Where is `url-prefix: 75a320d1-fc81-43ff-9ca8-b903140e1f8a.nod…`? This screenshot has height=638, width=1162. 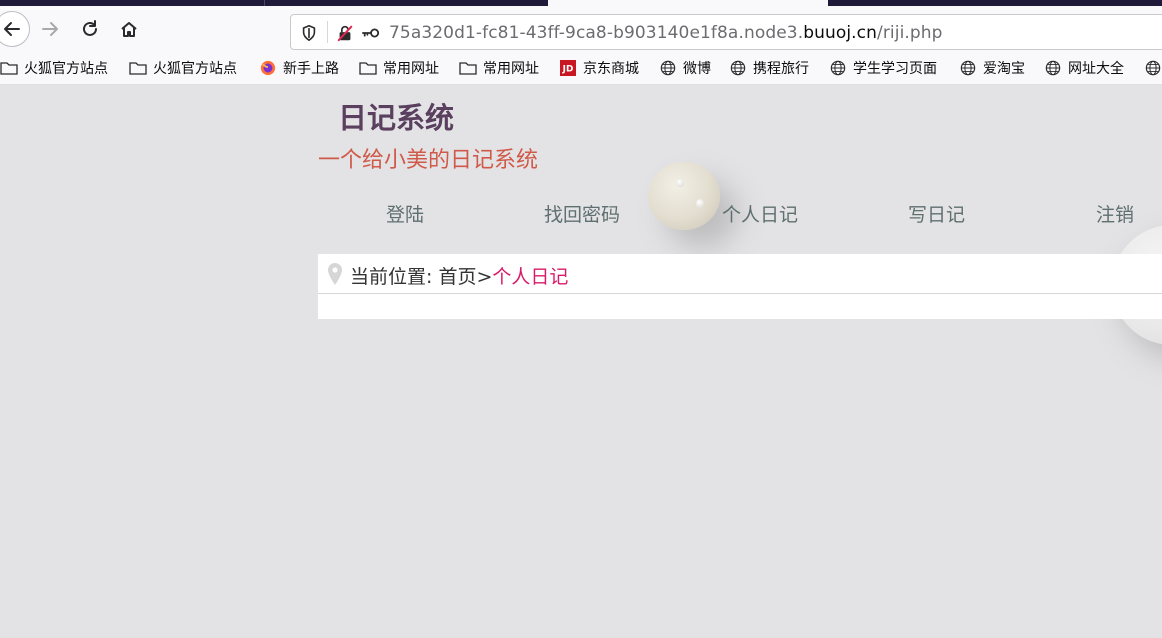
url-prefix: 75a320d1-fc81-43ff-9ca8-b903140e1f8a.nod… is located at coordinates (596, 33).